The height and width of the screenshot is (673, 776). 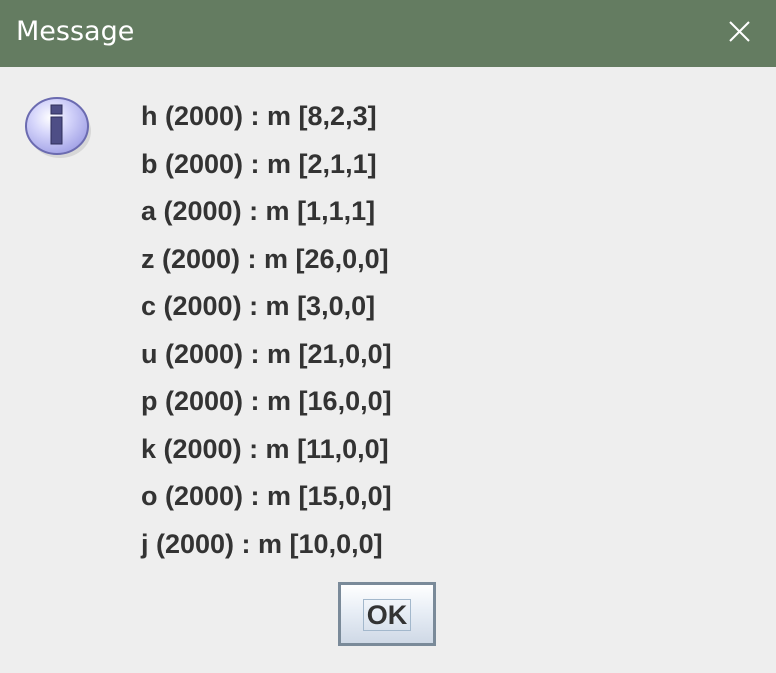 I want to click on ok-button-label: OK, so click(x=387, y=615).